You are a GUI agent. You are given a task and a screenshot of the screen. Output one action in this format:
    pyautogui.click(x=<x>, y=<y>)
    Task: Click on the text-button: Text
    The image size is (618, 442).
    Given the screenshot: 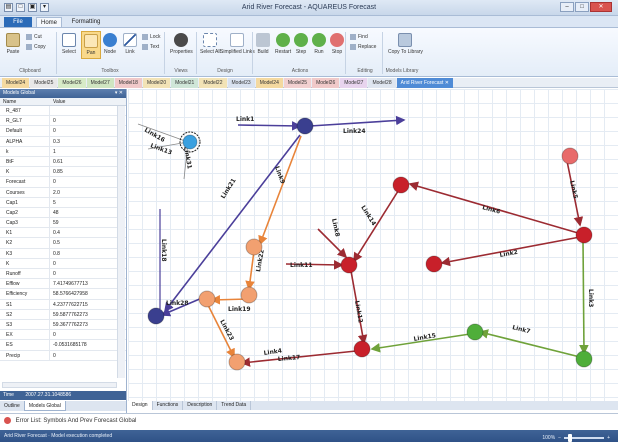 What is the action you would take?
    pyautogui.click(x=150, y=47)
    